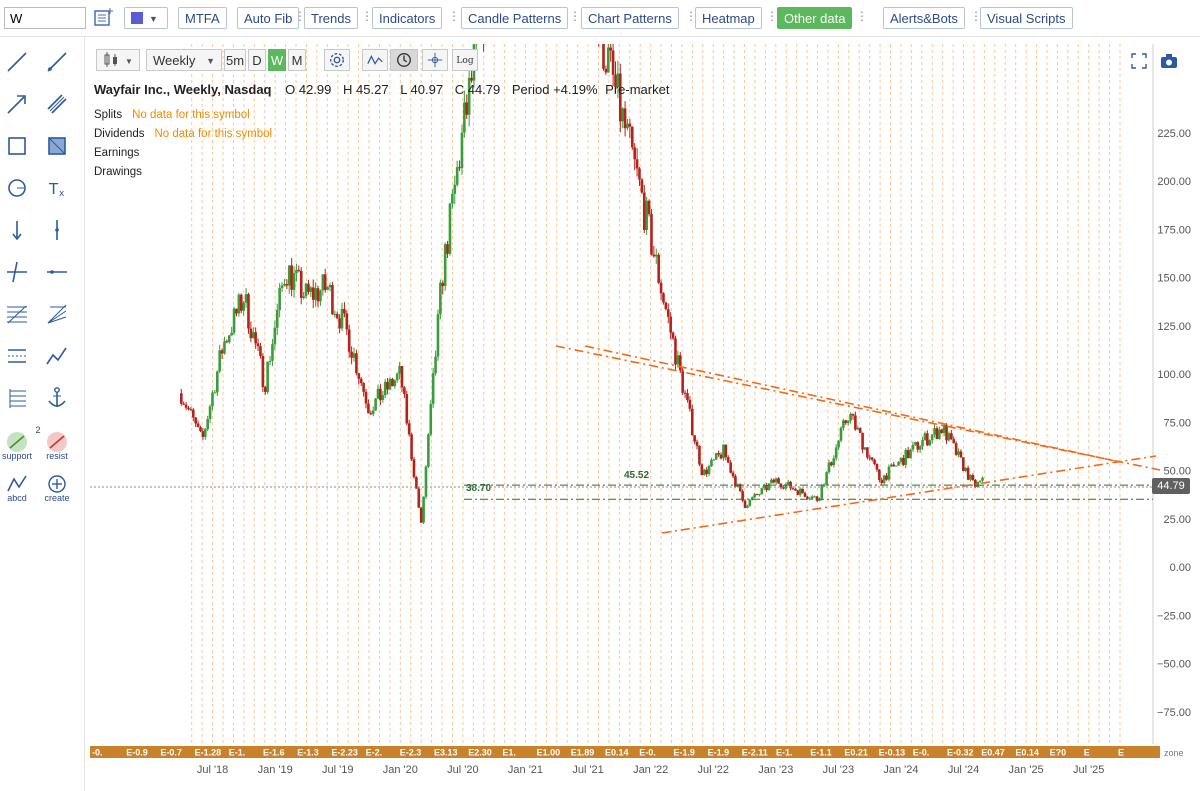  Describe the element at coordinates (146, 18) in the screenshot. I see `color-picker-button: ▼` at that location.